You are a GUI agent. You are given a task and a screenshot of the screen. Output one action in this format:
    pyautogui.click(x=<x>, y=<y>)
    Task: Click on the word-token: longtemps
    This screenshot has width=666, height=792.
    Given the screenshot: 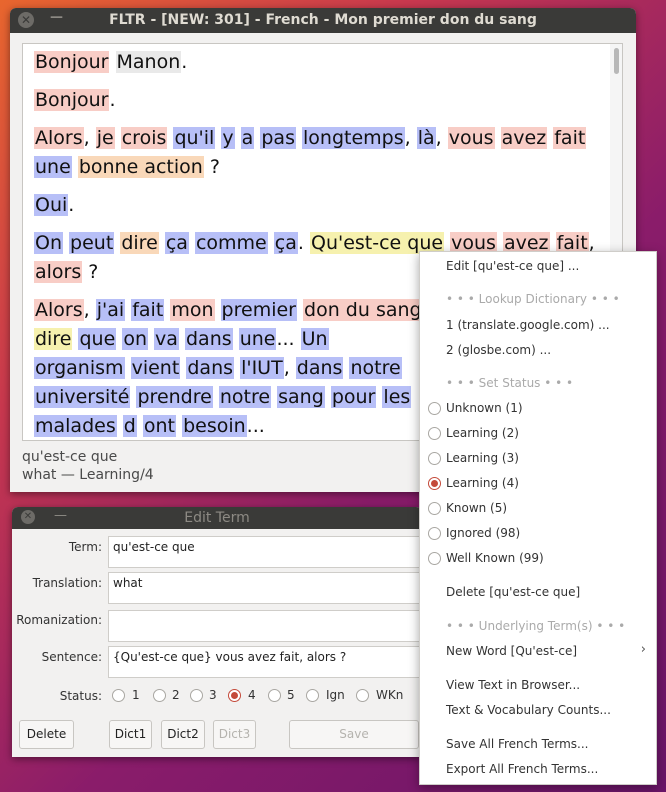 What is the action you would take?
    pyautogui.click(x=353, y=138)
    